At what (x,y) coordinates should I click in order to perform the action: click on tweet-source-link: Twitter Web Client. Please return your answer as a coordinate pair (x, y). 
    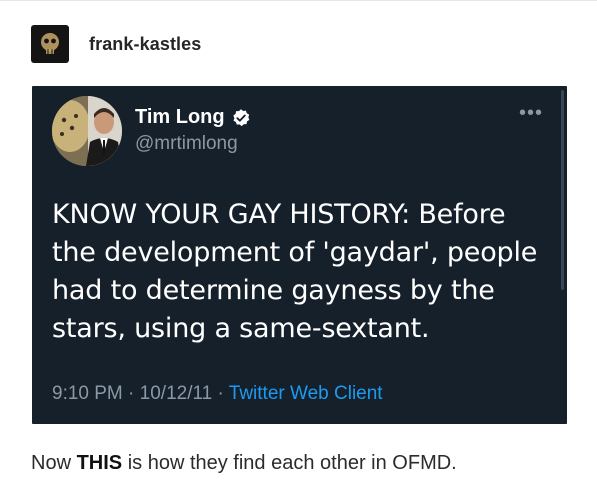
    Looking at the image, I should click on (306, 393).